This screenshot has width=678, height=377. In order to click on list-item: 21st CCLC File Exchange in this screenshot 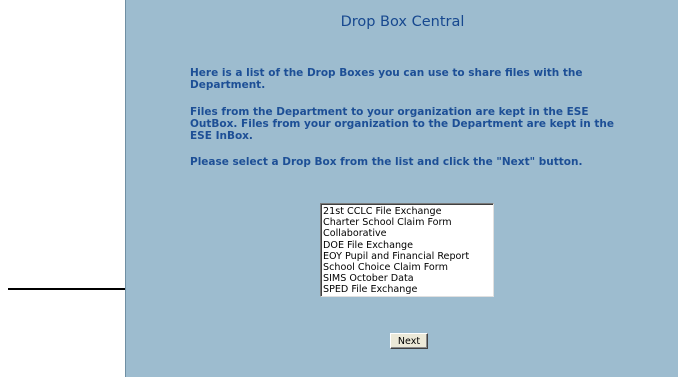, I will do `click(408, 211)`.